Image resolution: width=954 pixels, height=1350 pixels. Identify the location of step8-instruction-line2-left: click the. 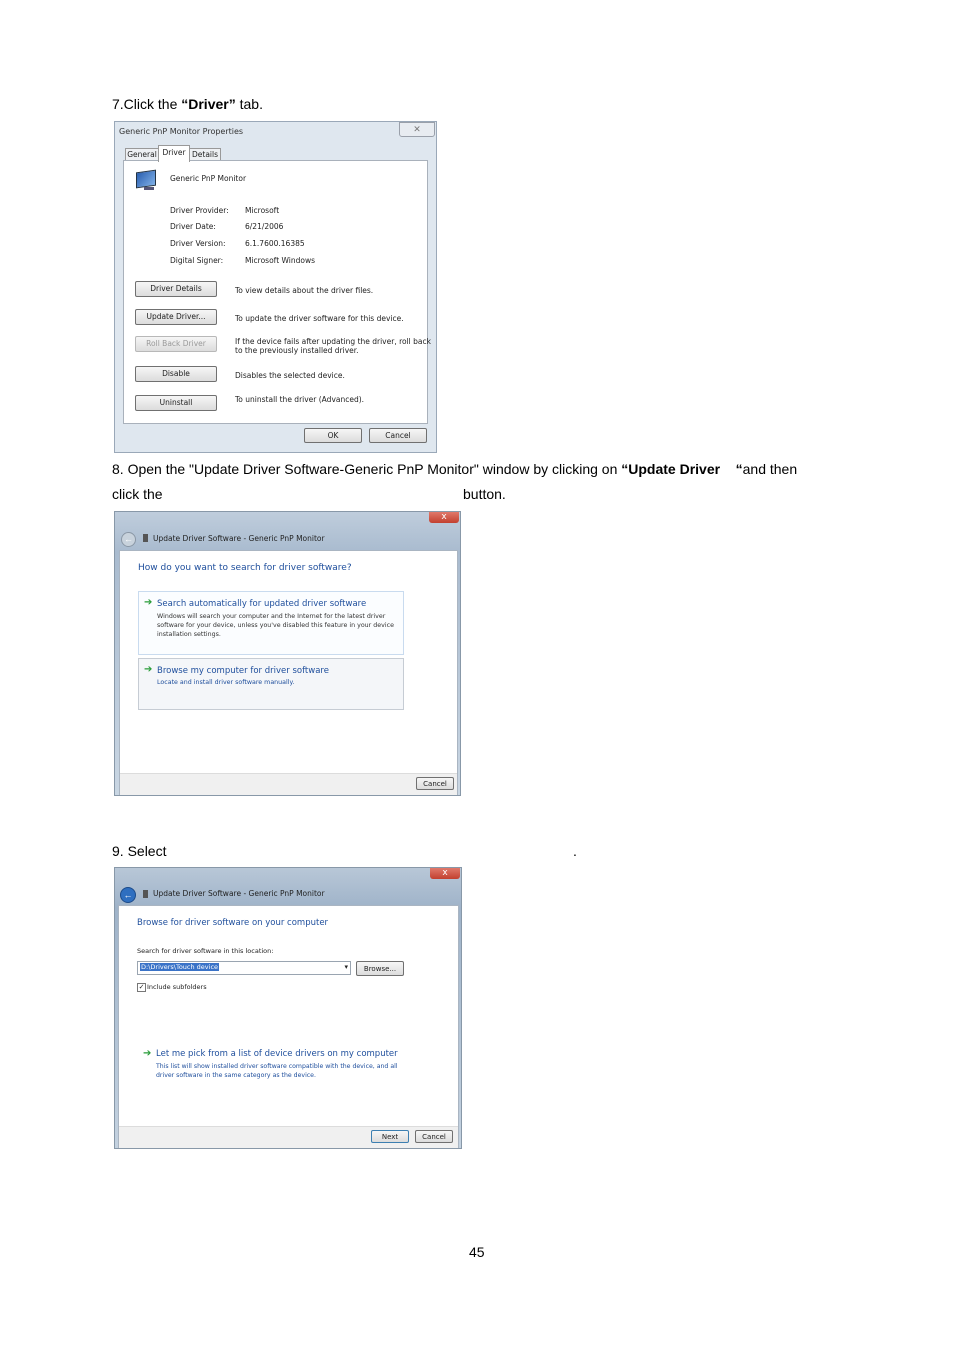
(137, 494).